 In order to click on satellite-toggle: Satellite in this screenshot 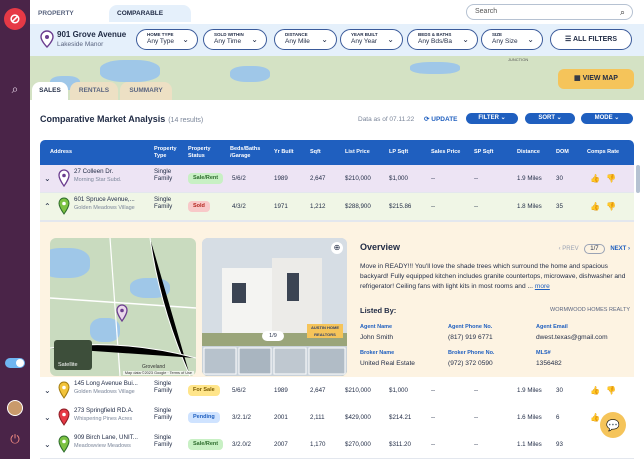, I will do `click(73, 355)`.